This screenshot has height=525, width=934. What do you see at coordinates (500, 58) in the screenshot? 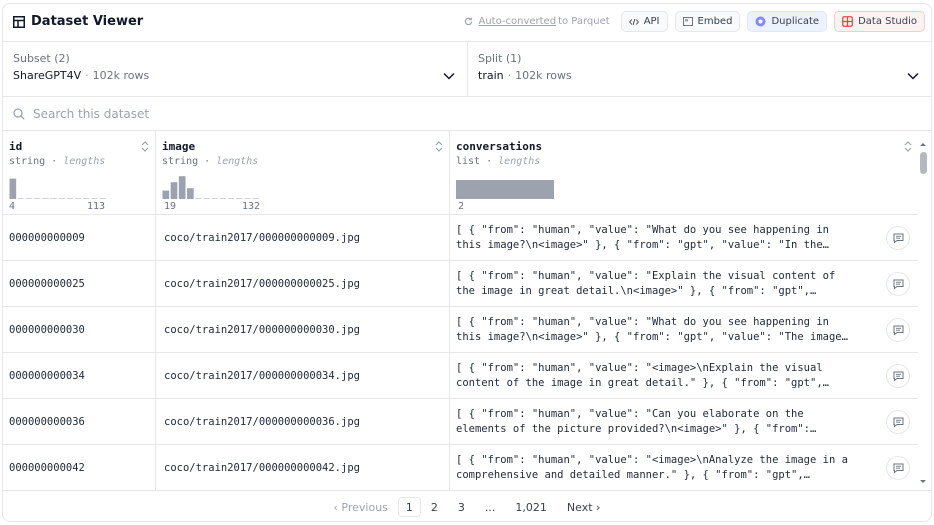
I see `split-label: Split (1)` at bounding box center [500, 58].